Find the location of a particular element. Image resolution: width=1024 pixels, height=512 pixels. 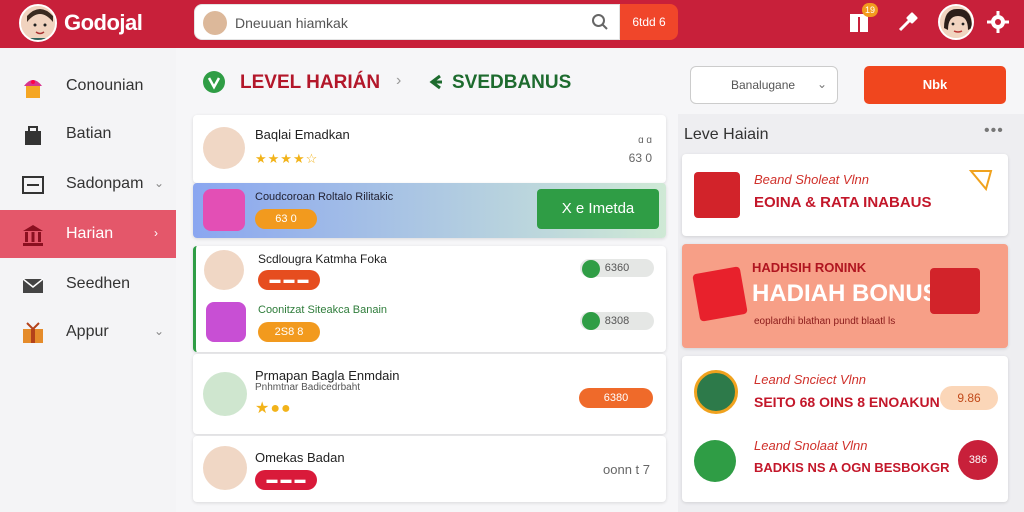

fruit-icon is located at coordinates (715, 461).